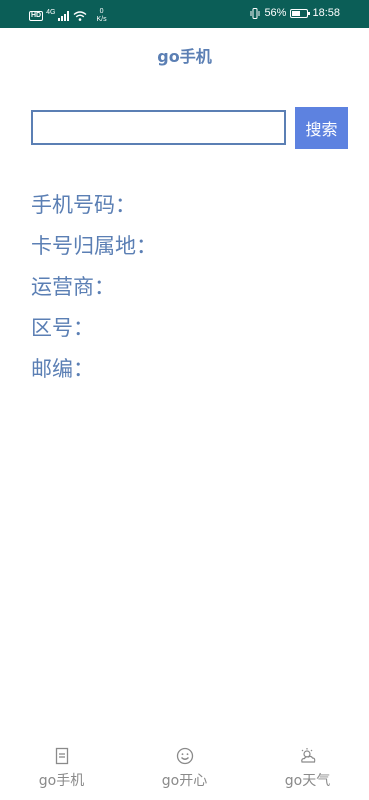 The width and height of the screenshot is (369, 800). What do you see at coordinates (255, 13) in the screenshot?
I see `vibrate-icon` at bounding box center [255, 13].